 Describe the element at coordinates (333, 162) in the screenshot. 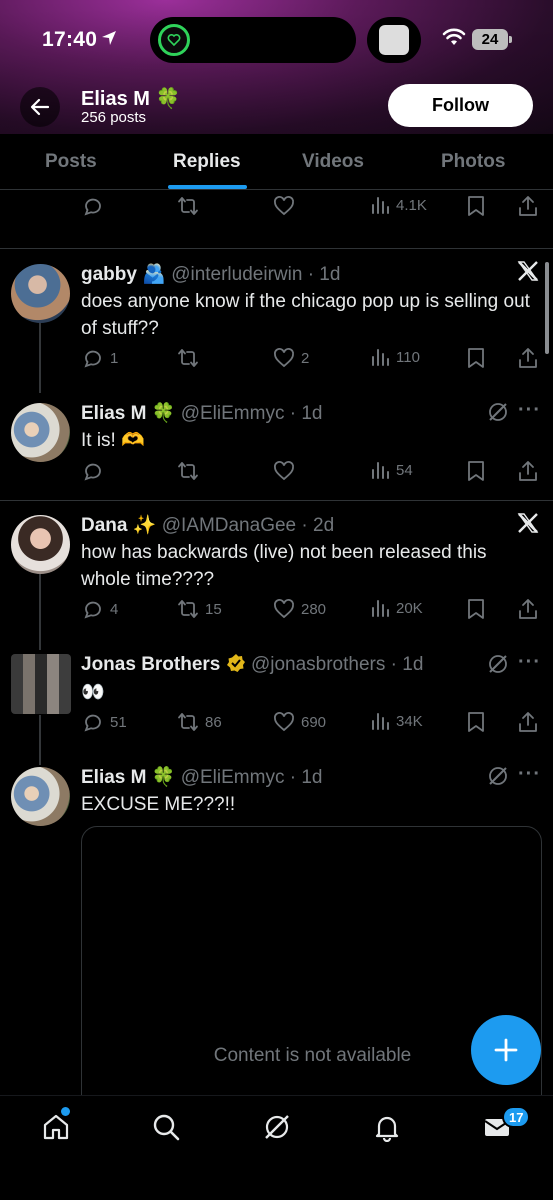

I see `tab-videos: Videos` at that location.